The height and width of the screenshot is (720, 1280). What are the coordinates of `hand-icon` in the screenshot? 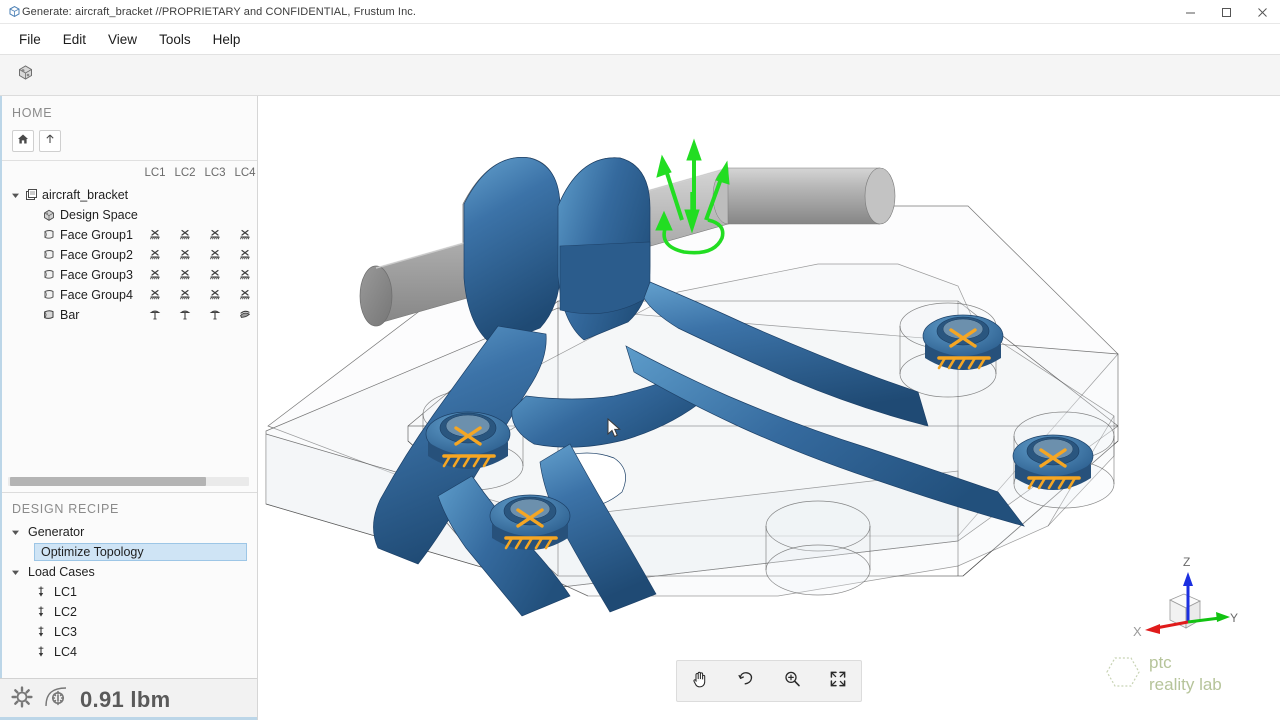 It's located at (700, 681).